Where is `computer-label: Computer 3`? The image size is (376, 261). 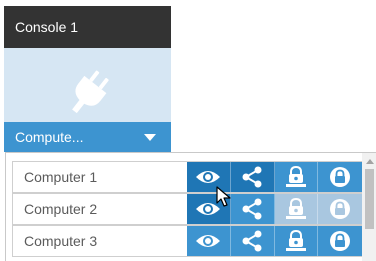 computer-label: Computer 3 is located at coordinates (60, 241).